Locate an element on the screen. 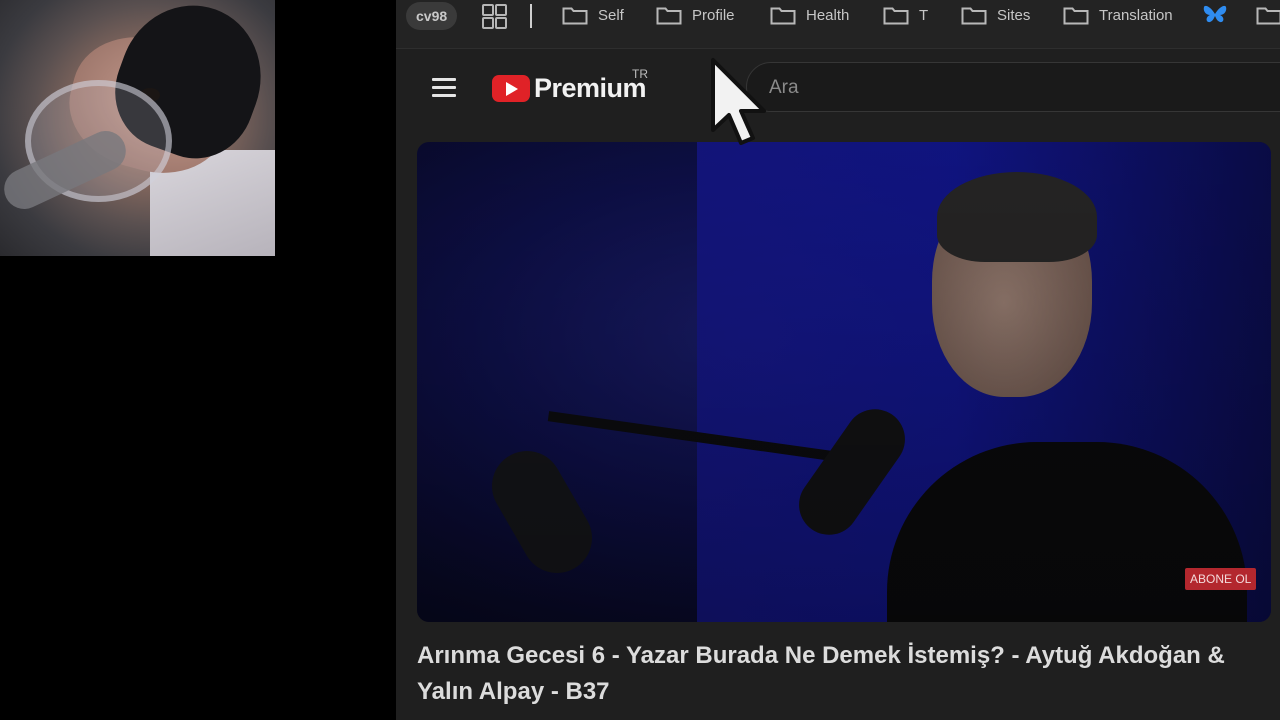  bookmark-label: Profile is located at coordinates (713, 15).